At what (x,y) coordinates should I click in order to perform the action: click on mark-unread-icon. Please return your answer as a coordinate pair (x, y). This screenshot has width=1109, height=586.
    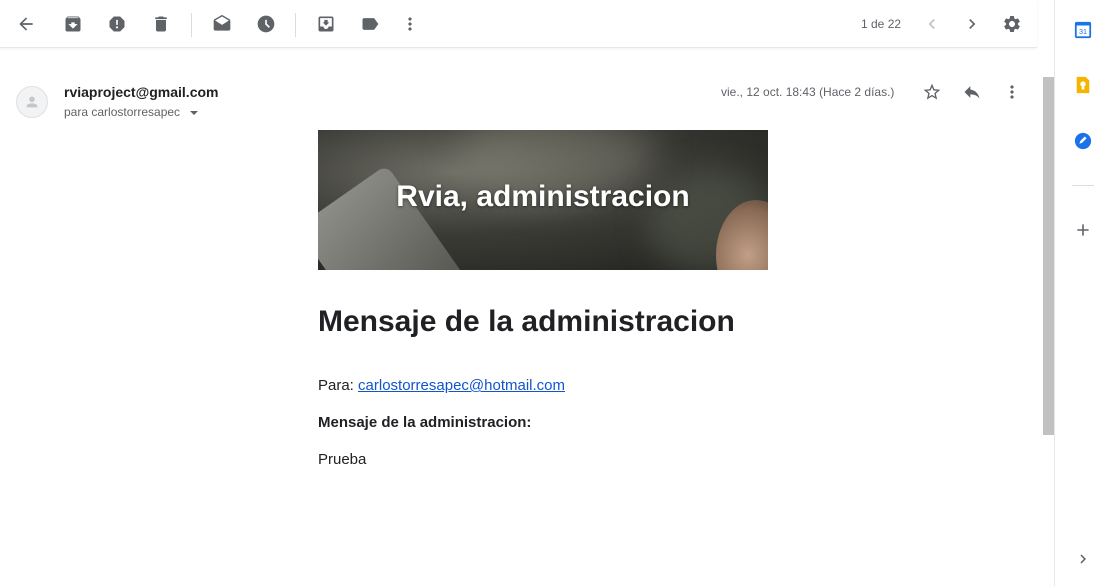
    Looking at the image, I should click on (222, 22).